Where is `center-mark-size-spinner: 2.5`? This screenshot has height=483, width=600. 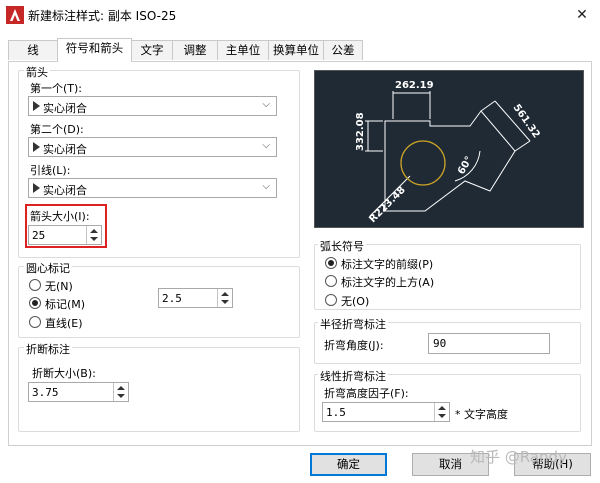
center-mark-size-spinner: 2.5 is located at coordinates (195, 298).